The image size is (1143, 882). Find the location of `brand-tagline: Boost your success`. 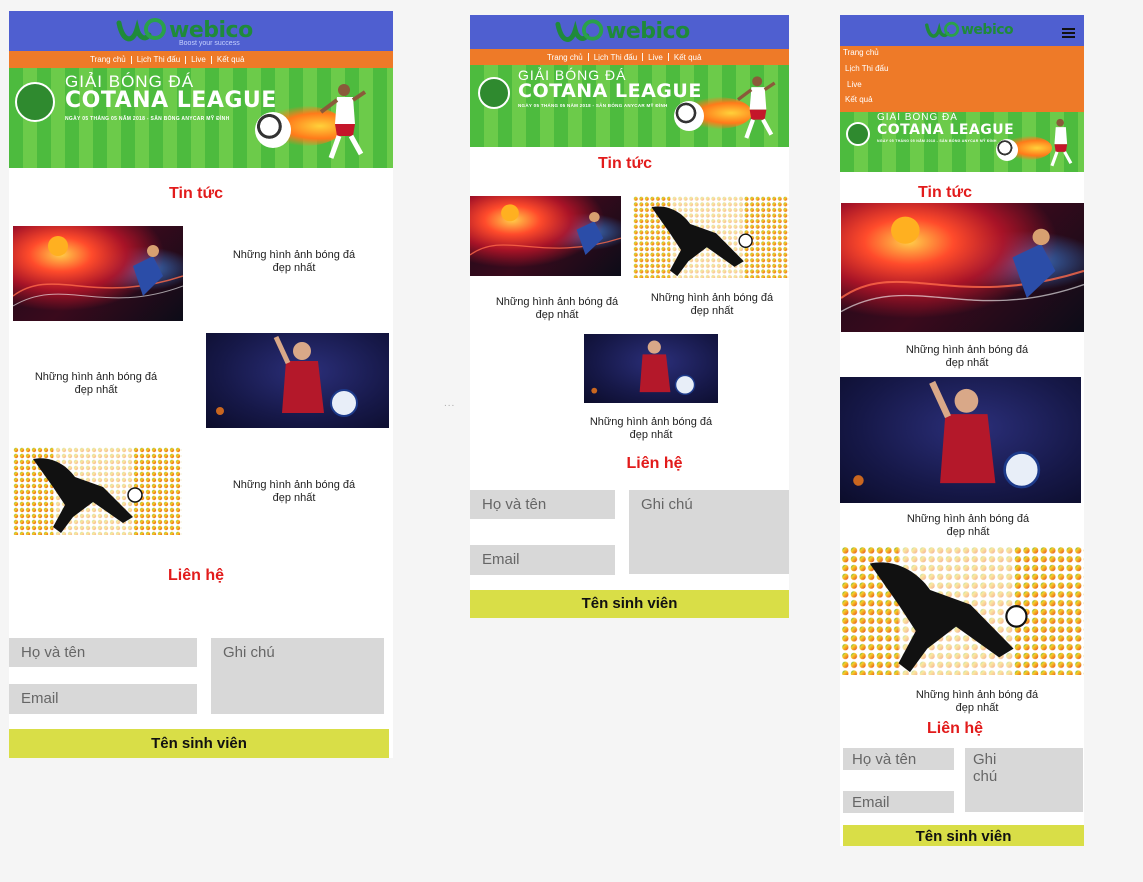

brand-tagline: Boost your success is located at coordinates (209, 43).